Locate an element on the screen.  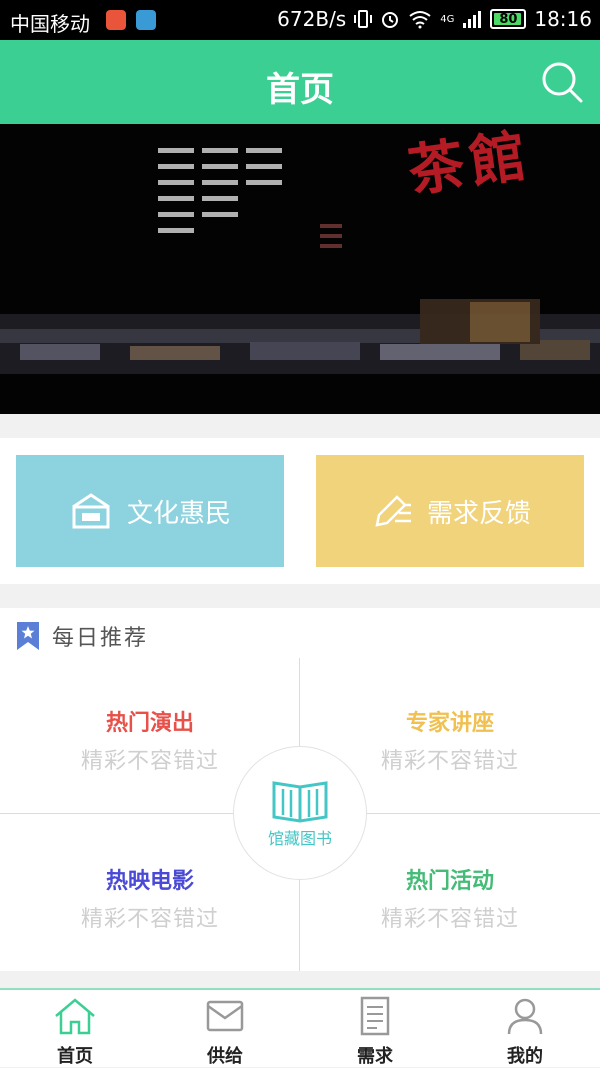
vibrate-icon is located at coordinates (363, 19).